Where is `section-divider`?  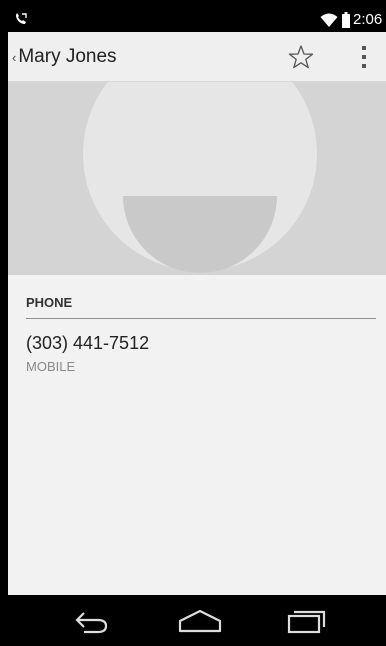
section-divider is located at coordinates (201, 318).